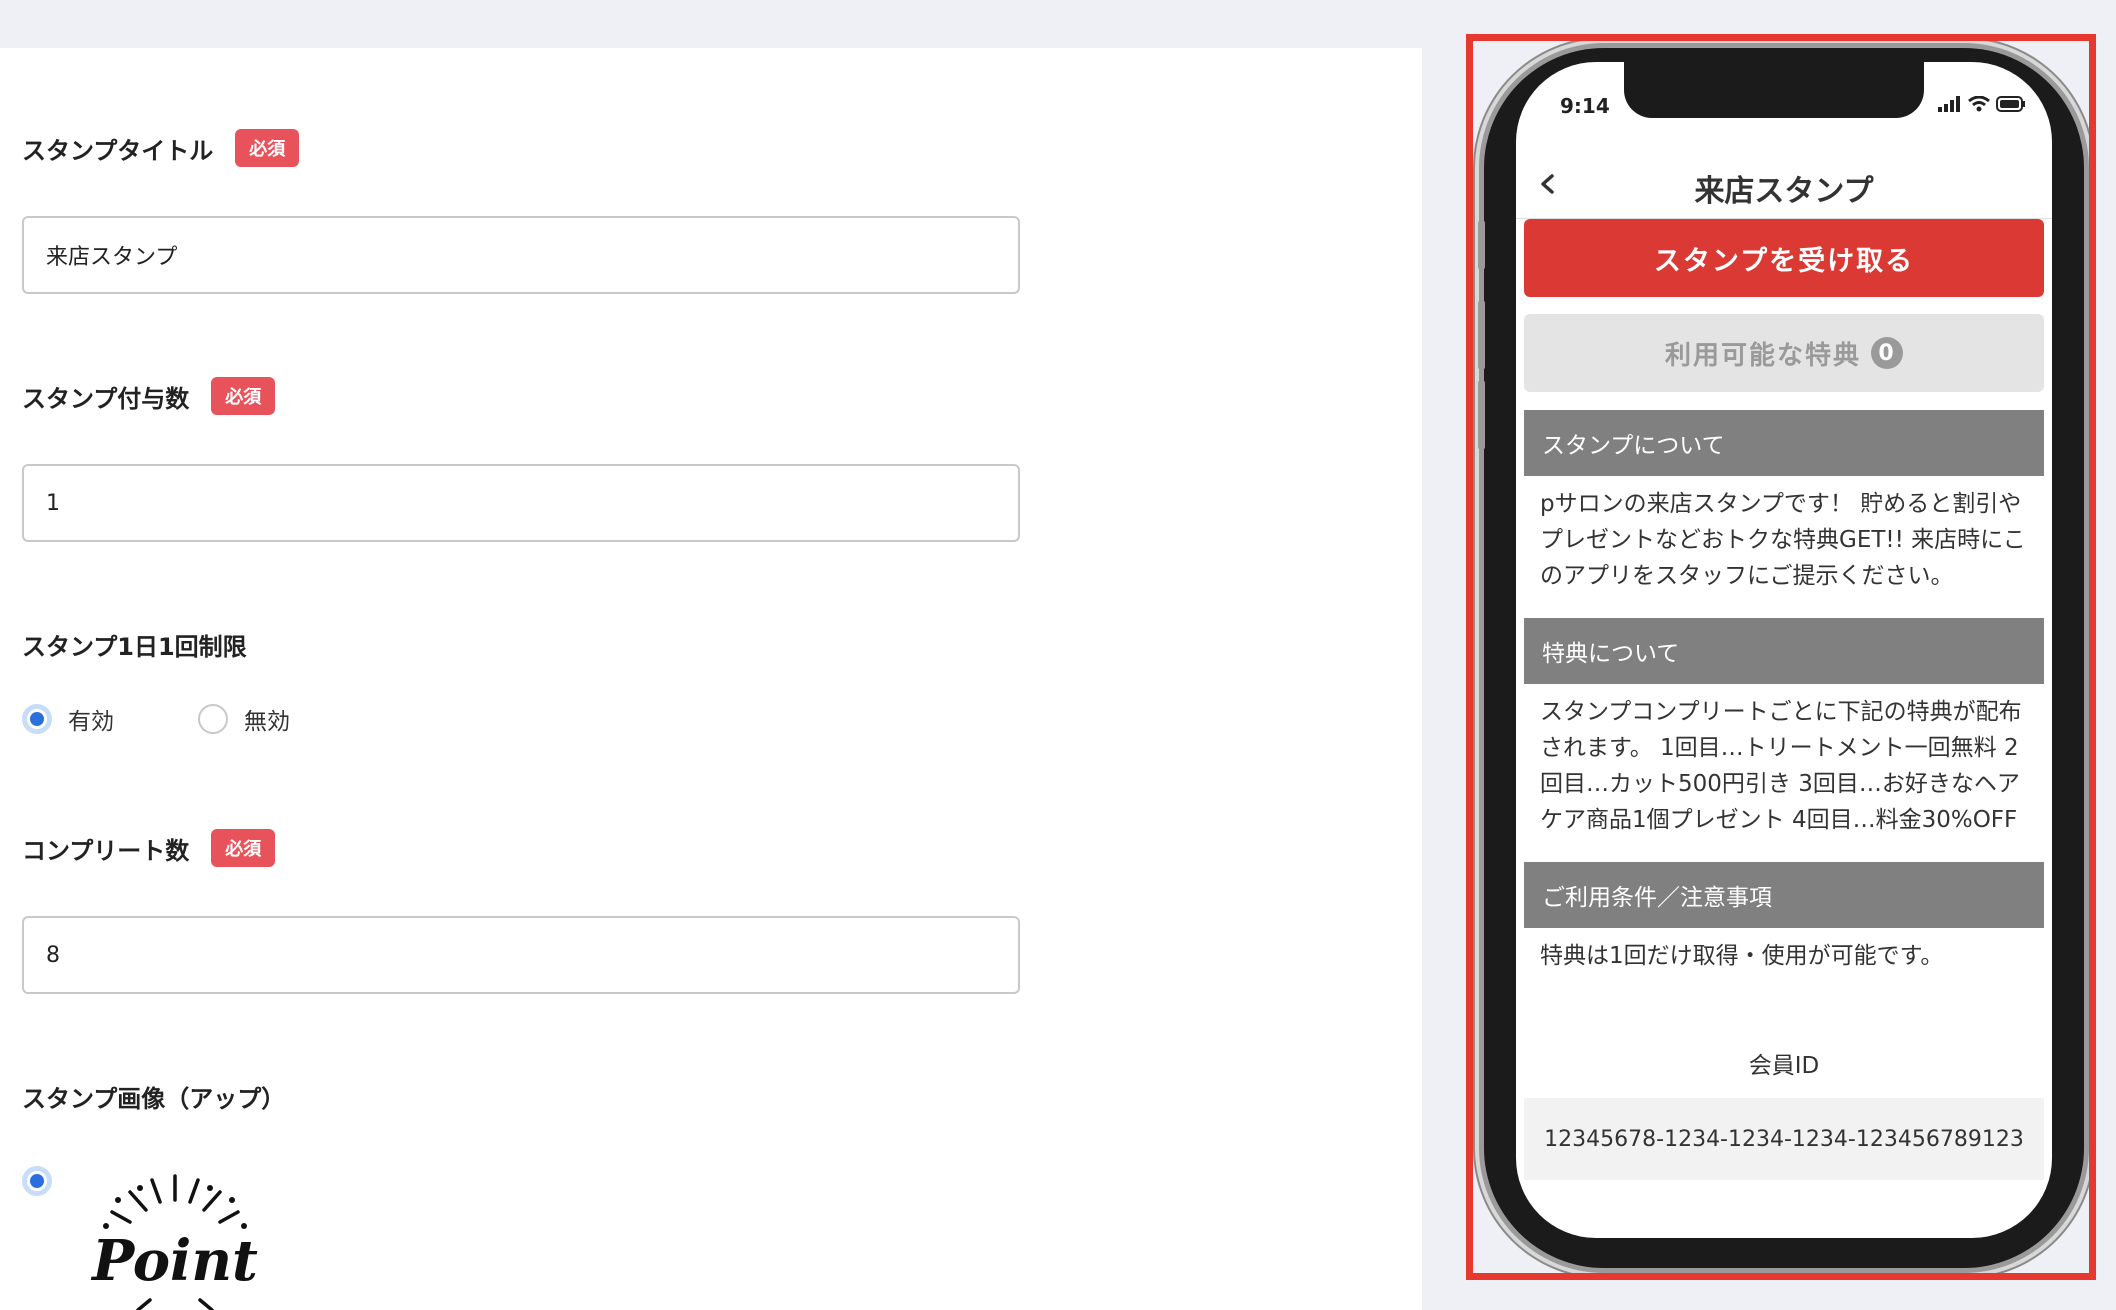  What do you see at coordinates (521, 503) in the screenshot?
I see `stamp-grant-input` at bounding box center [521, 503].